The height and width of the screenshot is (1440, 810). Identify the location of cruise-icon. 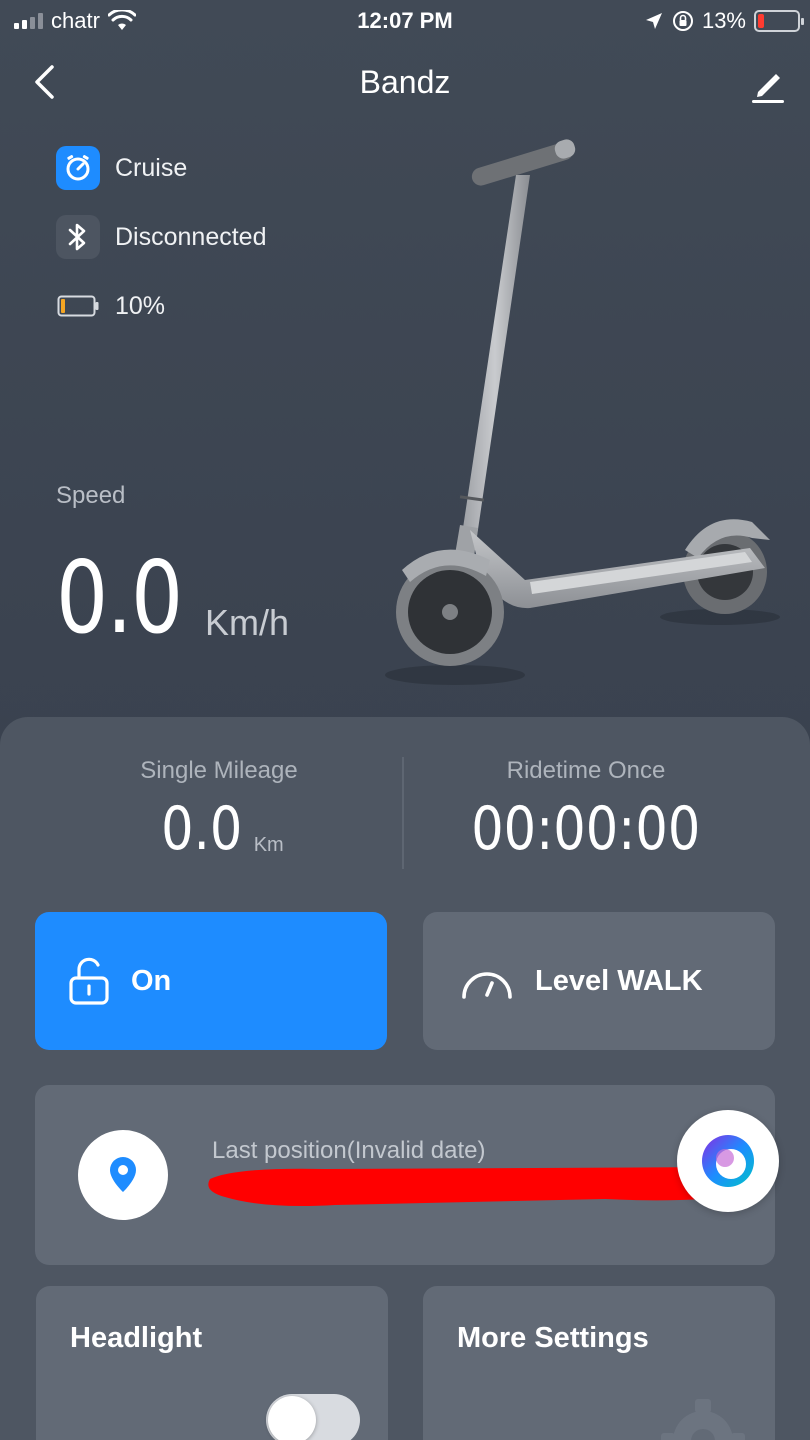
(78, 168).